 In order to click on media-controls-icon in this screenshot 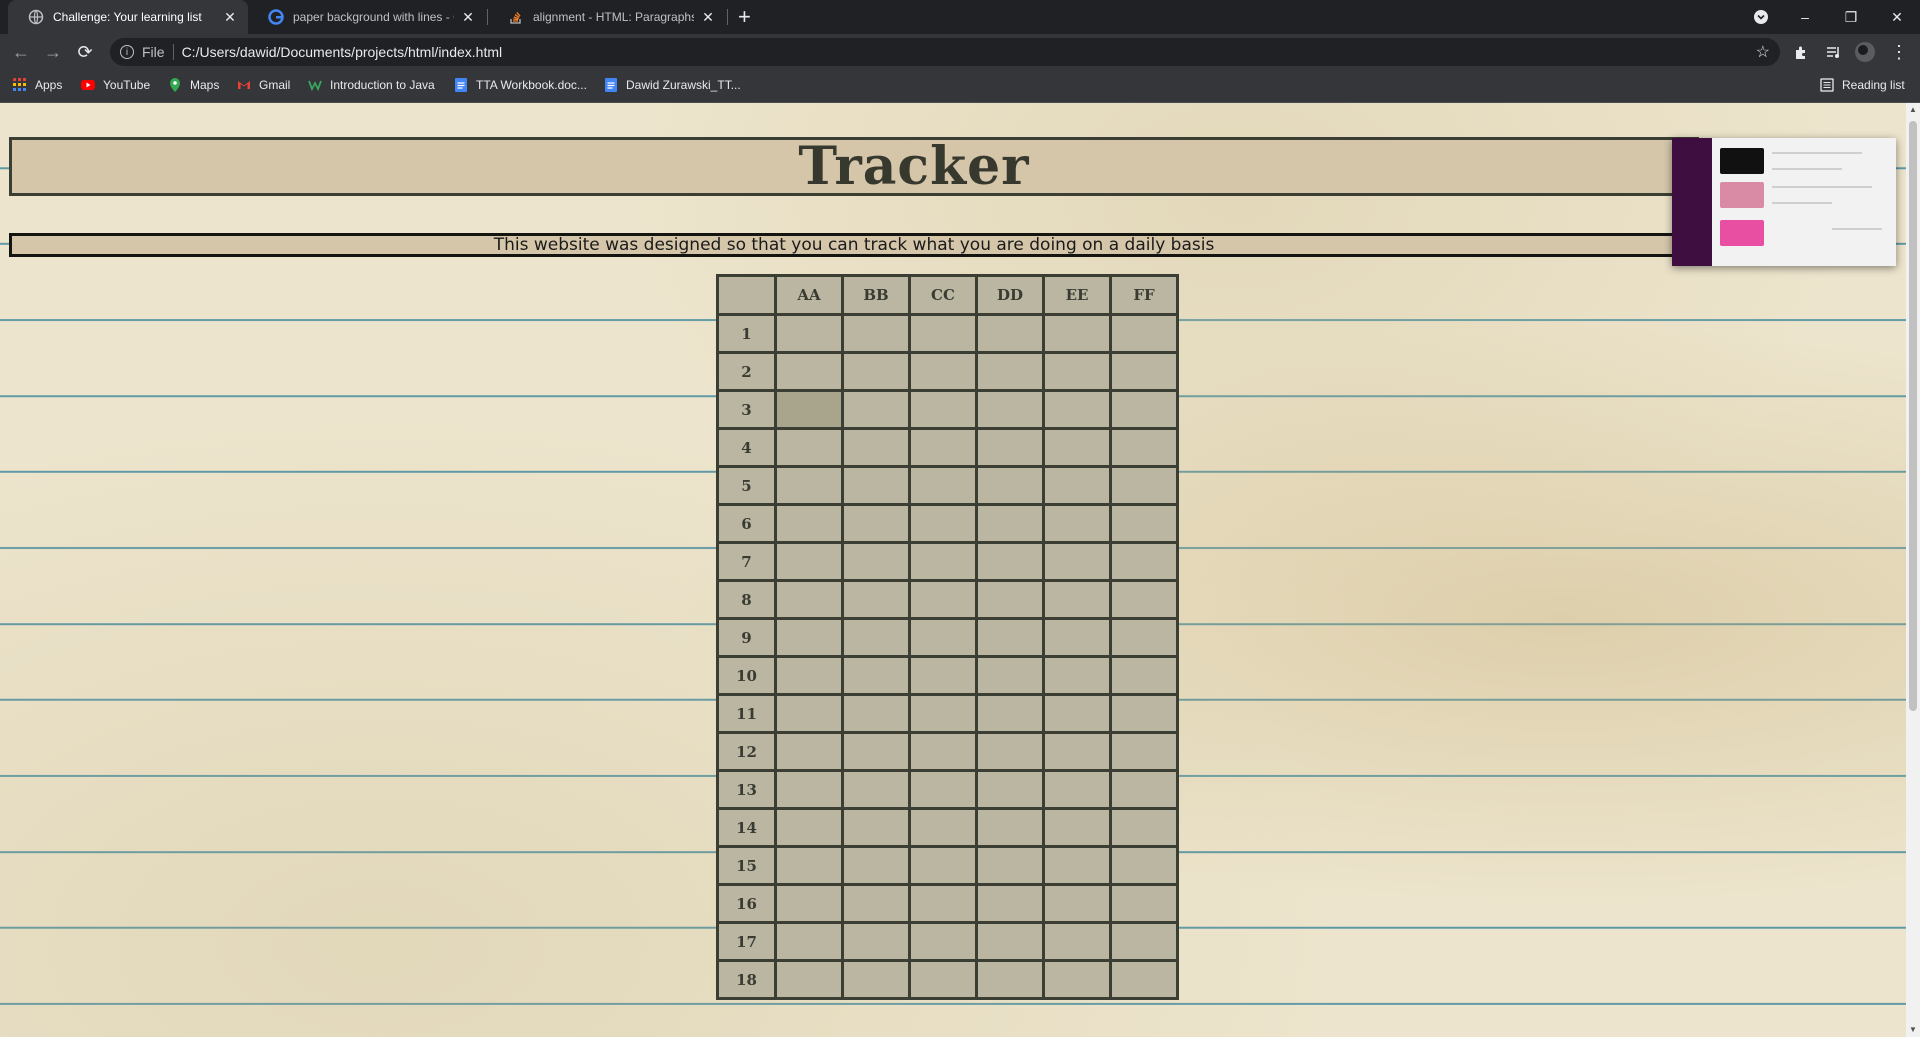, I will do `click(1833, 52)`.